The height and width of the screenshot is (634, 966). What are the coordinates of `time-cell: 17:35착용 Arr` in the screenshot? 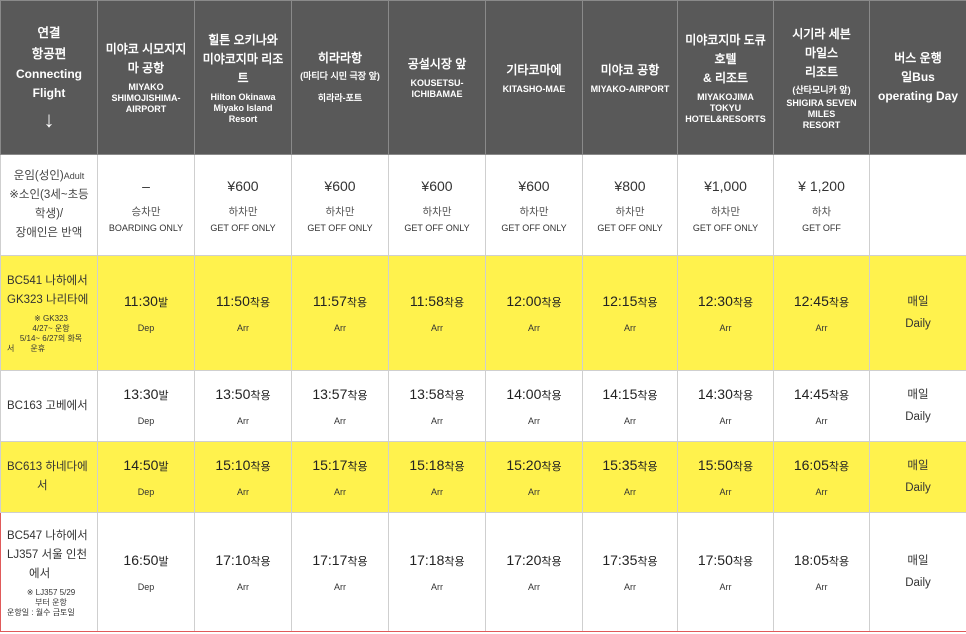 It's located at (630, 572).